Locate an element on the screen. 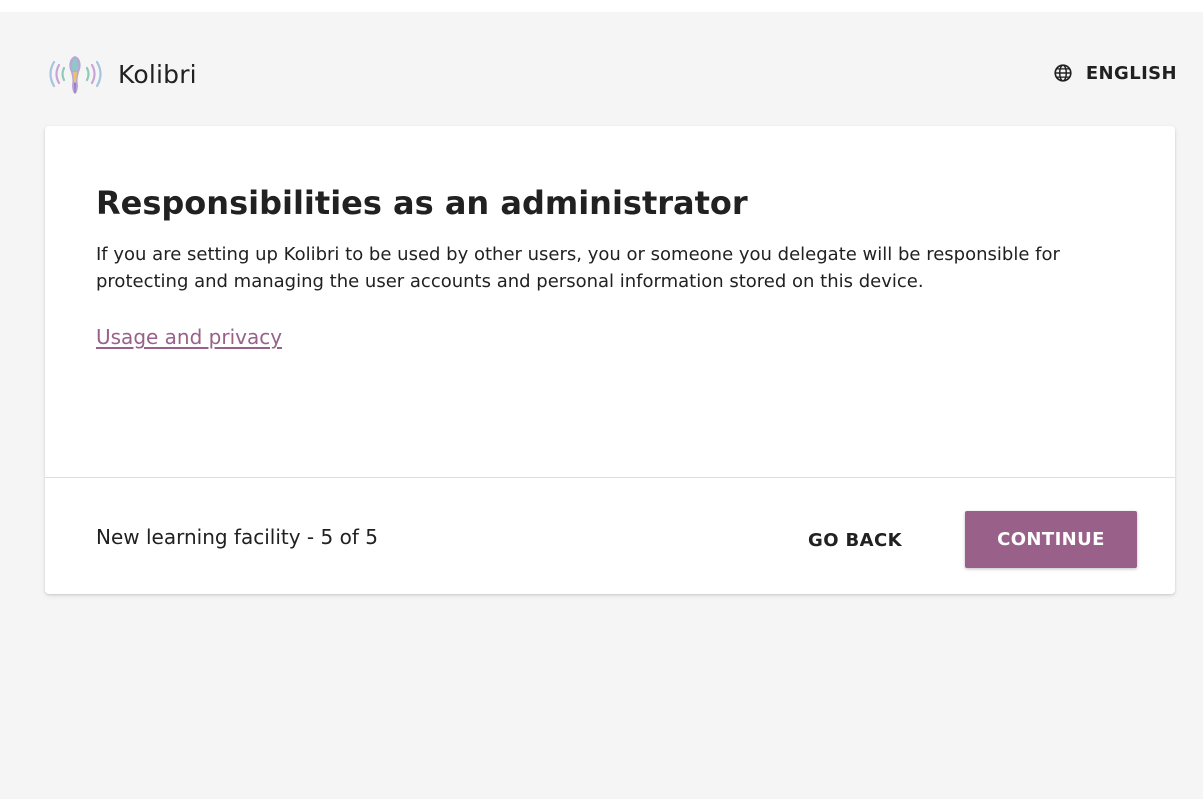 The width and height of the screenshot is (1203, 799). app-name: Kolibri is located at coordinates (157, 74).